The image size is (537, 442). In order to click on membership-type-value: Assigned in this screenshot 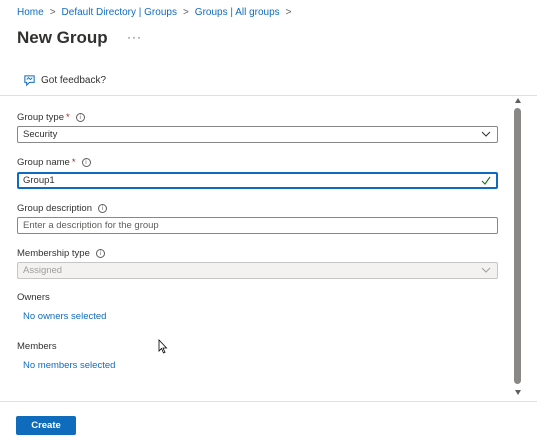, I will do `click(43, 270)`.